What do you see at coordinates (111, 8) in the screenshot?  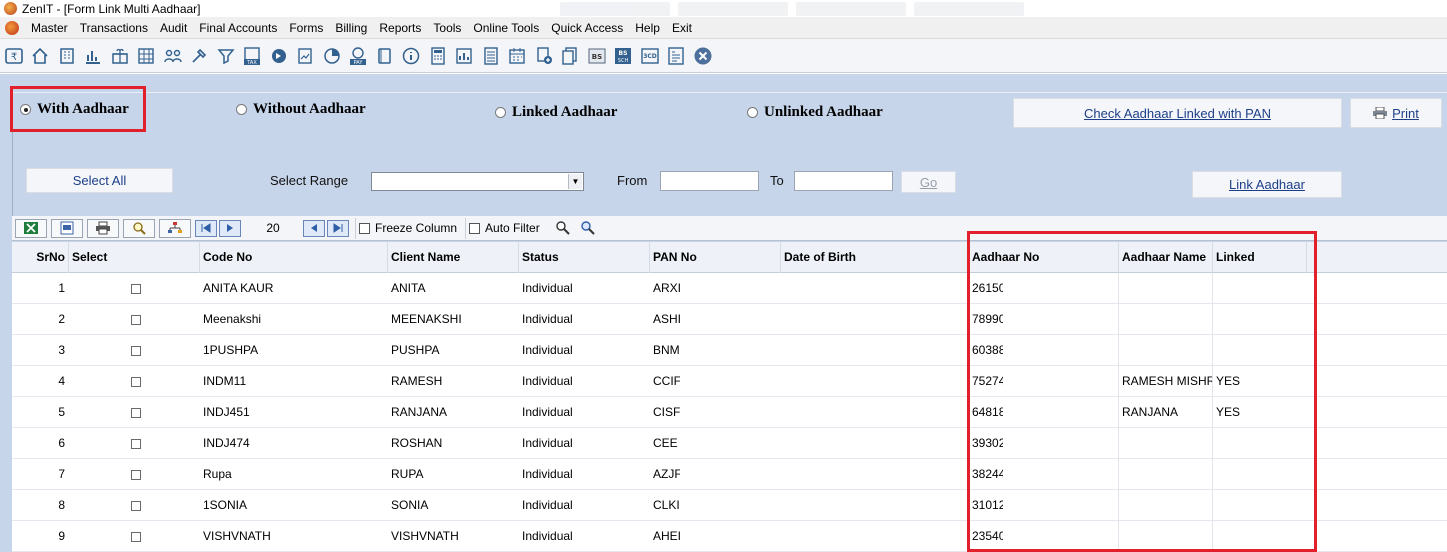 I see `window-title: ZenIT - [Form Link Multi Aadhaar]` at bounding box center [111, 8].